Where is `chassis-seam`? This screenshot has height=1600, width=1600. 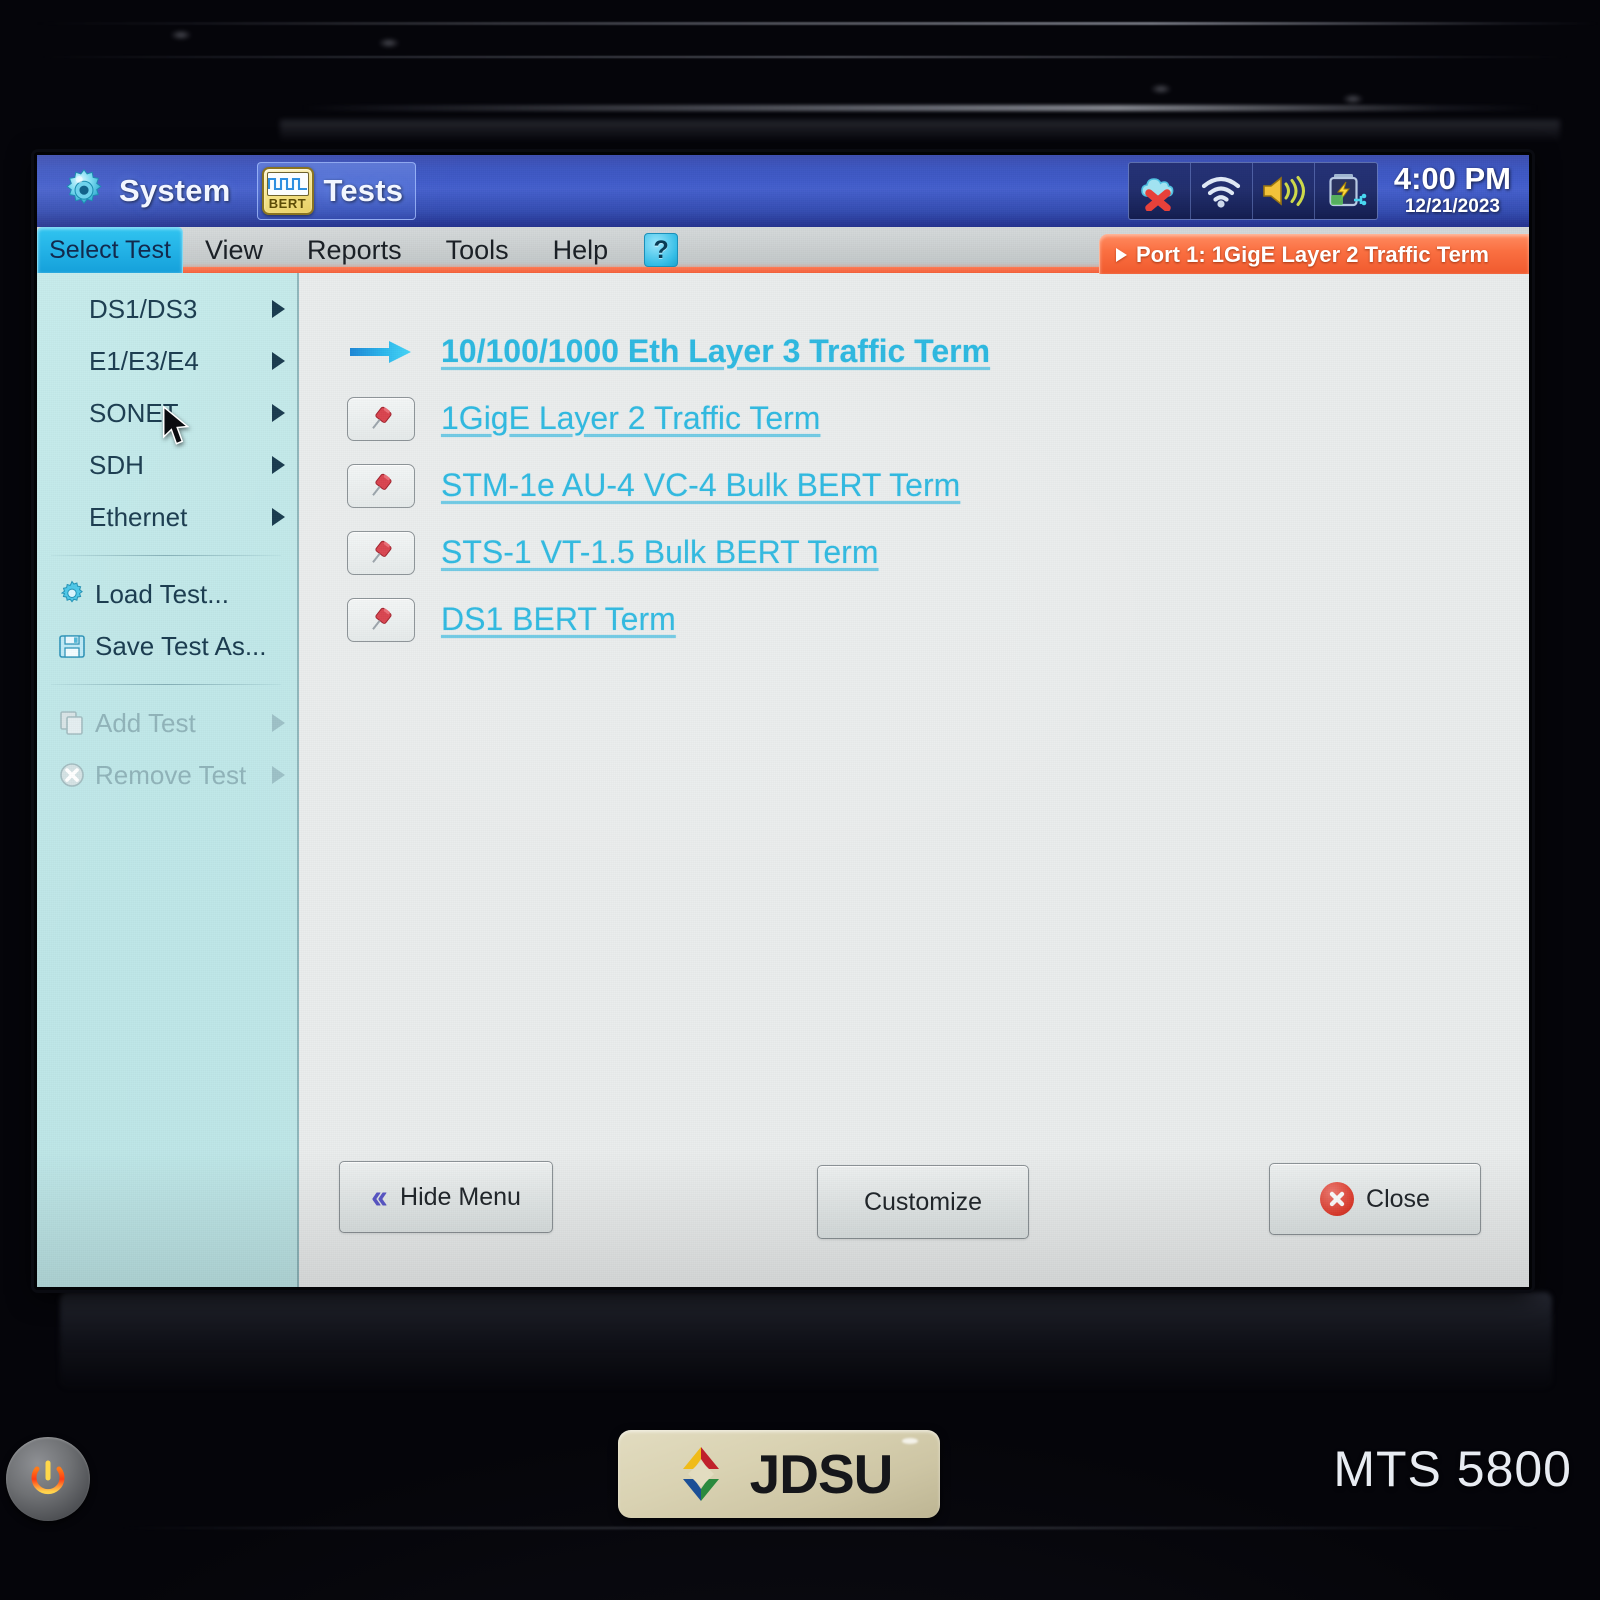
chassis-seam is located at coordinates (830, 1528).